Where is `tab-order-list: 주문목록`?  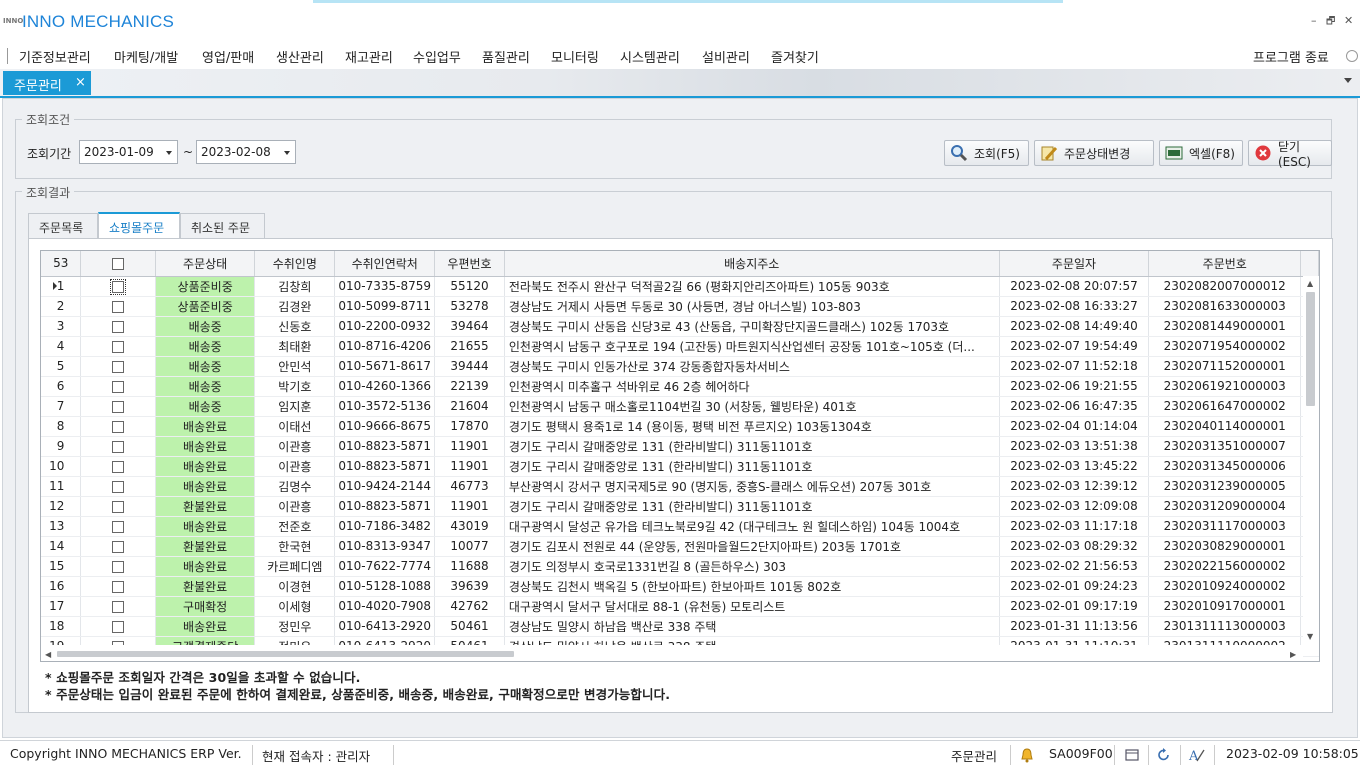 tab-order-list: 주문목록 is located at coordinates (63, 226).